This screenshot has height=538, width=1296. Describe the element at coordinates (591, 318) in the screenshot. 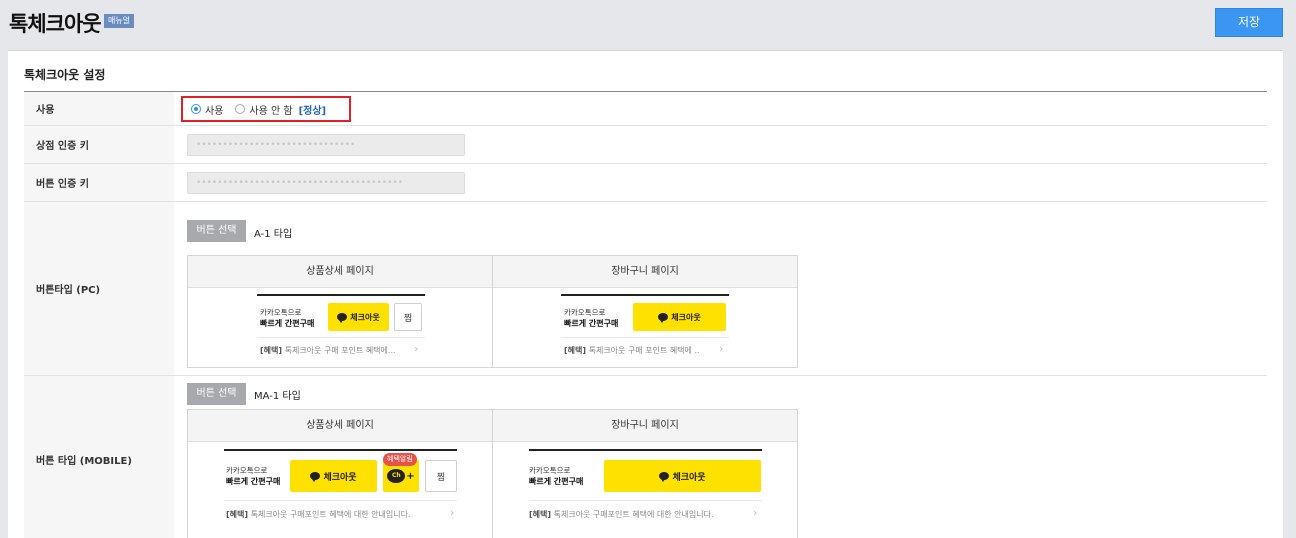

I see `pc-cart-promo: 카카오톡으로 빠르게 간편구매` at that location.